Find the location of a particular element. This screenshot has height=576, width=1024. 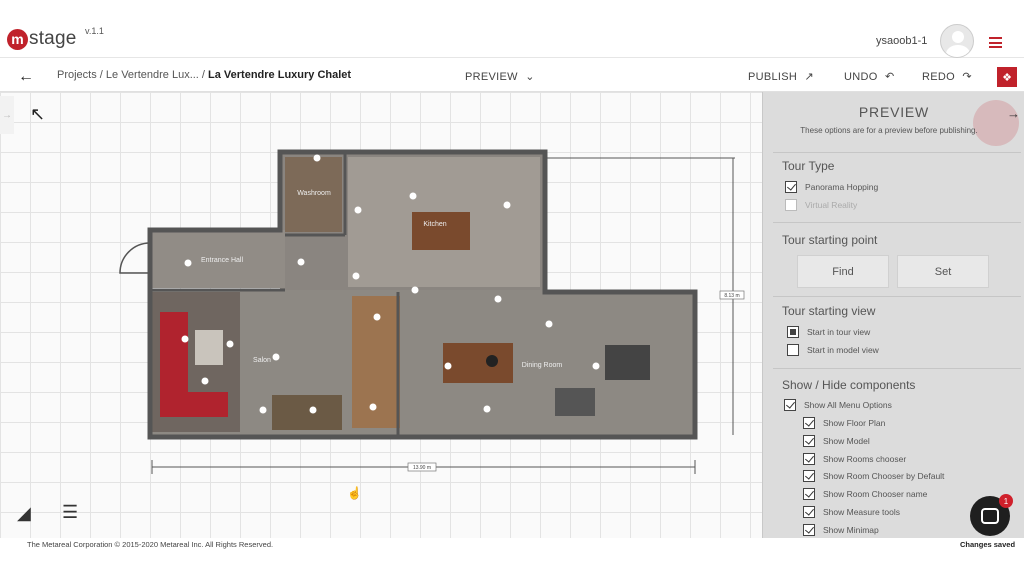

dimension-label-height: 8.13 m is located at coordinates (731, 296).